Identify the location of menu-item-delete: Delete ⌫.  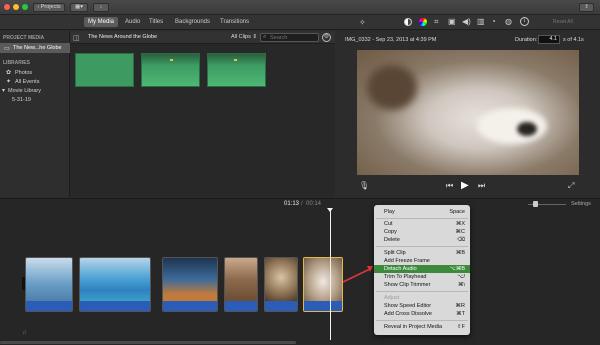
(422, 240).